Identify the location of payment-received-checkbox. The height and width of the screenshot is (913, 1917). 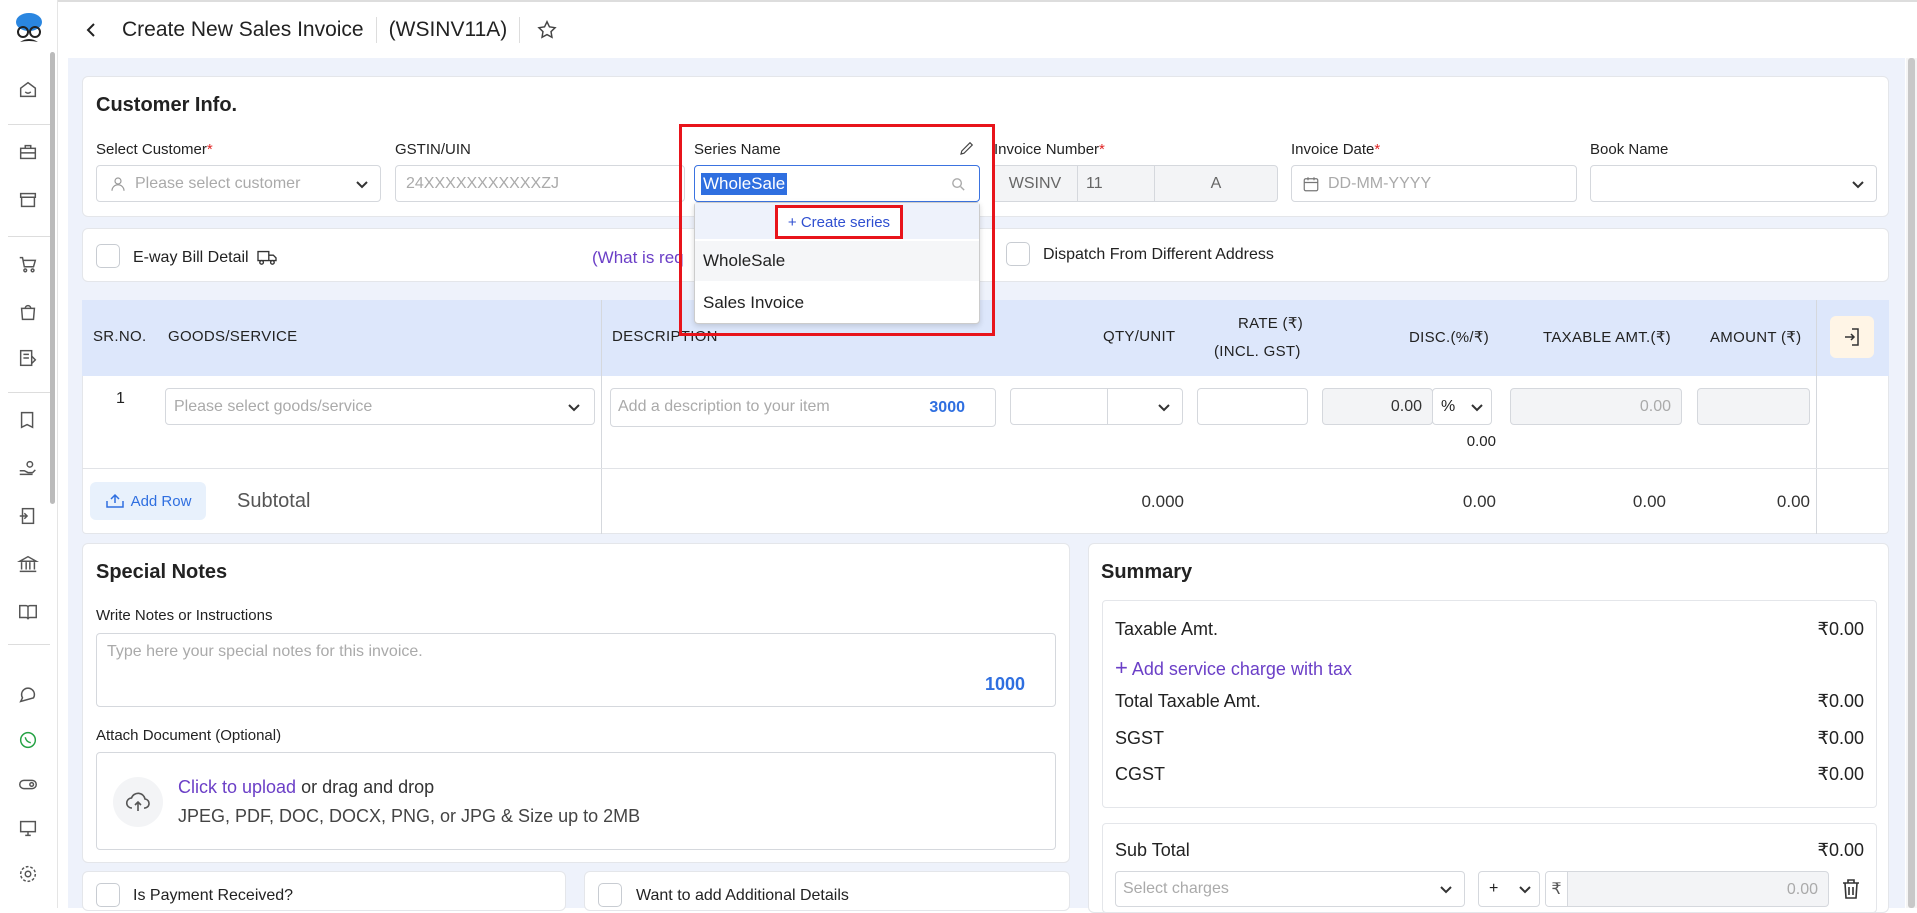
(108, 895).